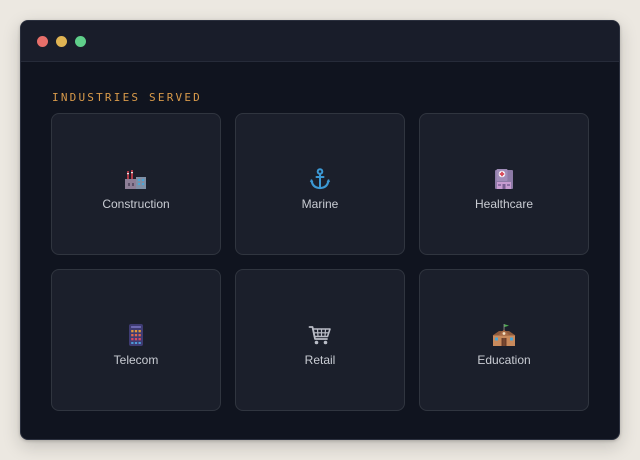 This screenshot has height=460, width=640. I want to click on minimize-window-button, so click(61, 41).